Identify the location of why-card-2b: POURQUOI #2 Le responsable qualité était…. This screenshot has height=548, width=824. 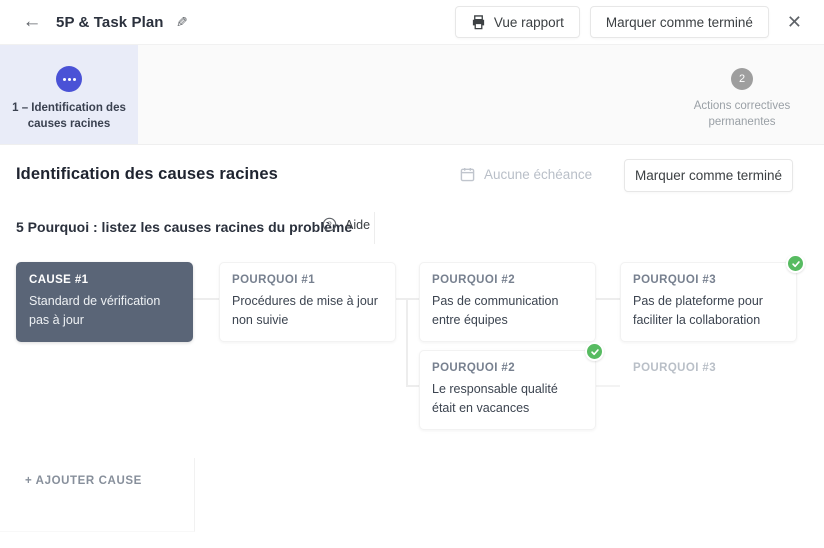
(511, 386).